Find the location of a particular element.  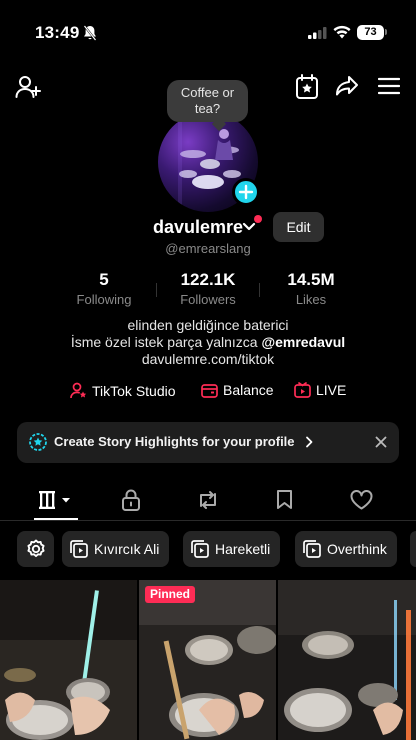

likes-label: Likes is located at coordinates (311, 299).